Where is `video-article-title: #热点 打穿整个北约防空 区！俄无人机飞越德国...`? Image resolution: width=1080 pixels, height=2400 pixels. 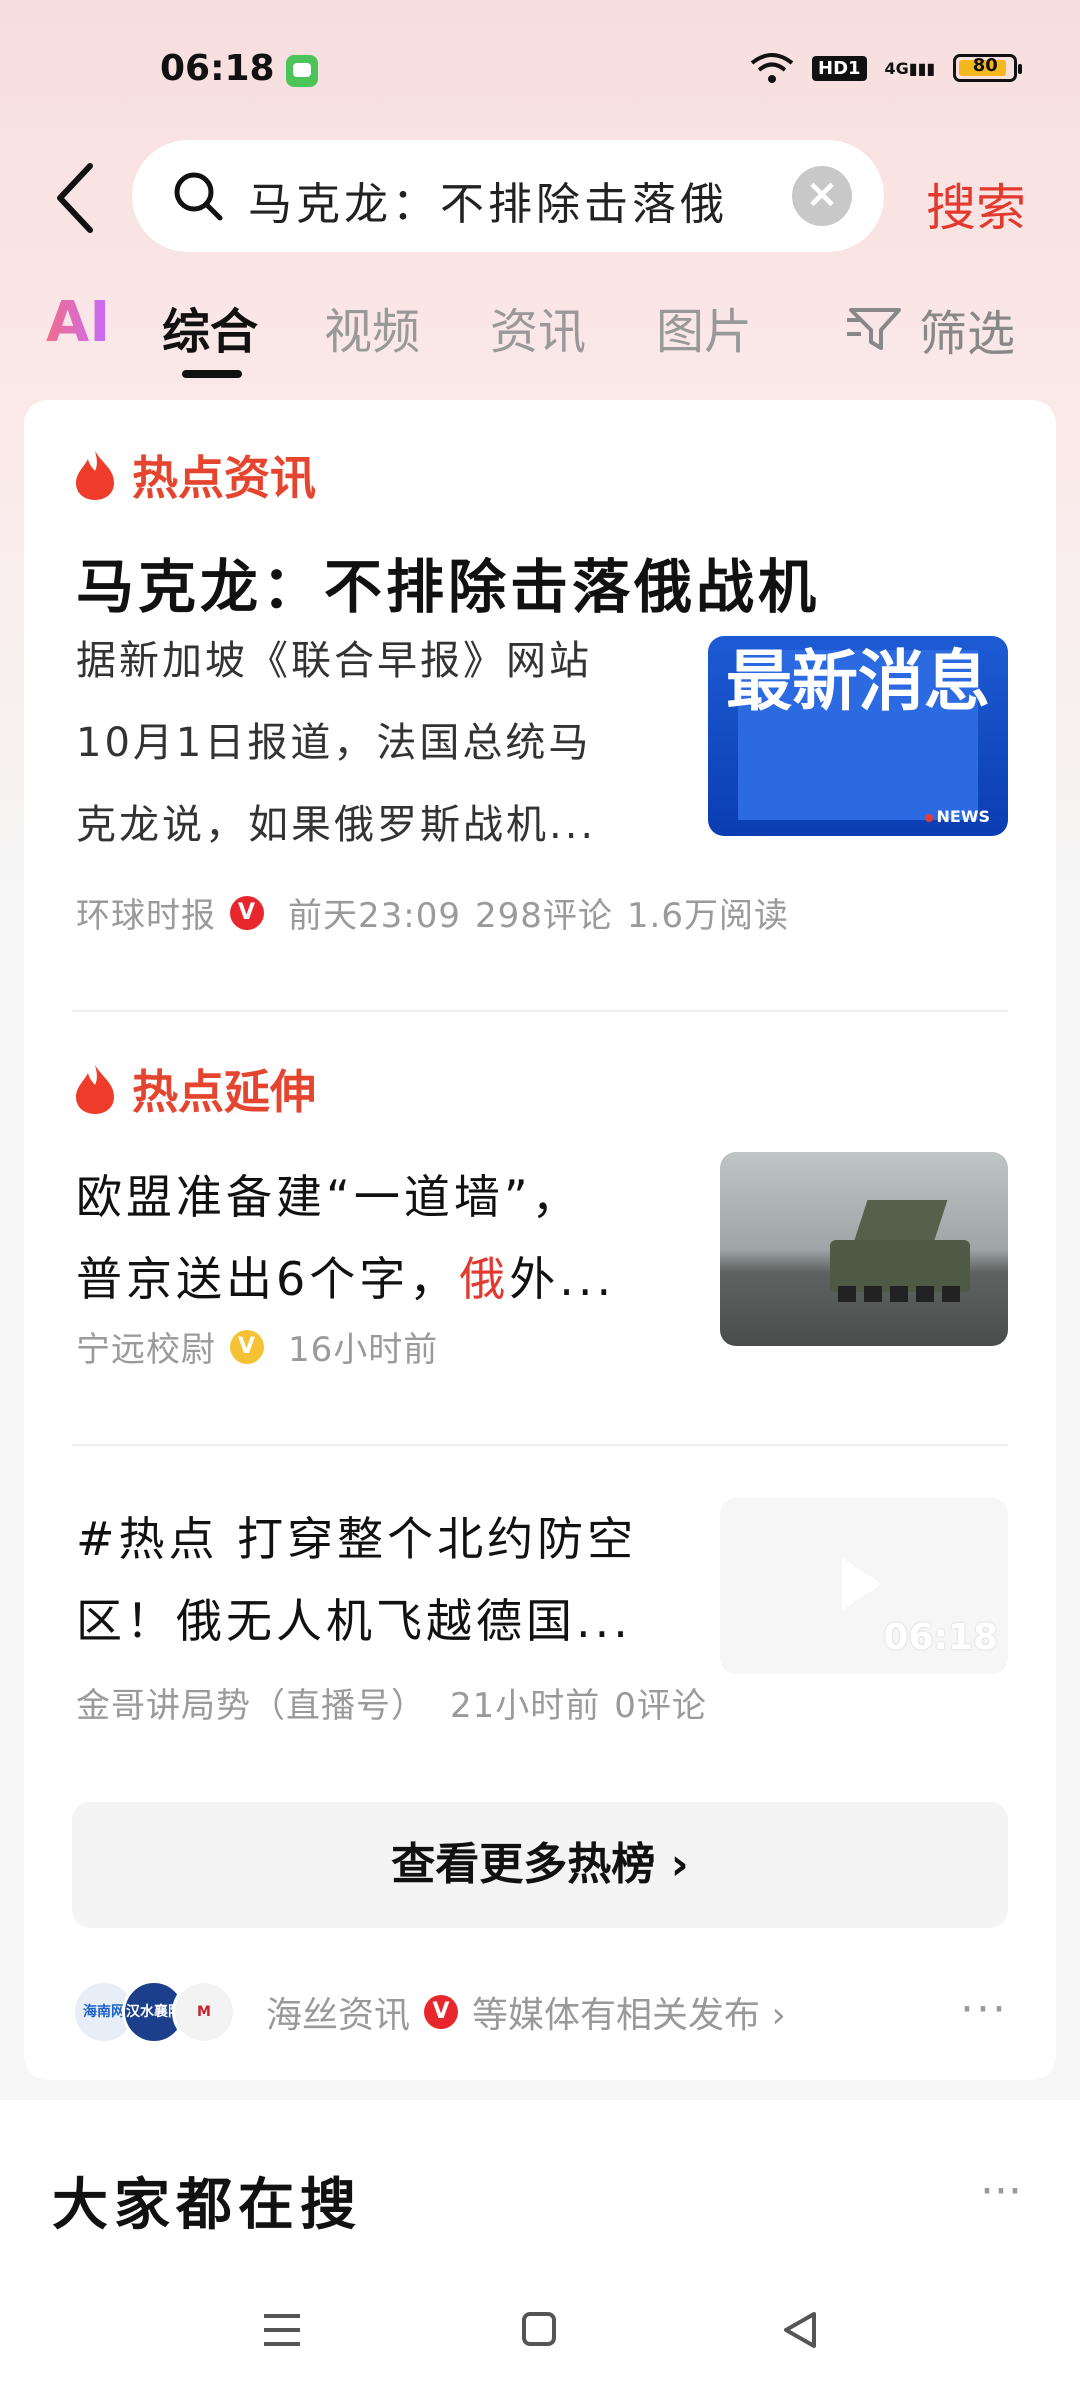 video-article-title: #热点 打穿整个北约防空 区！俄无人机飞越德国... is located at coordinates (356, 1580).